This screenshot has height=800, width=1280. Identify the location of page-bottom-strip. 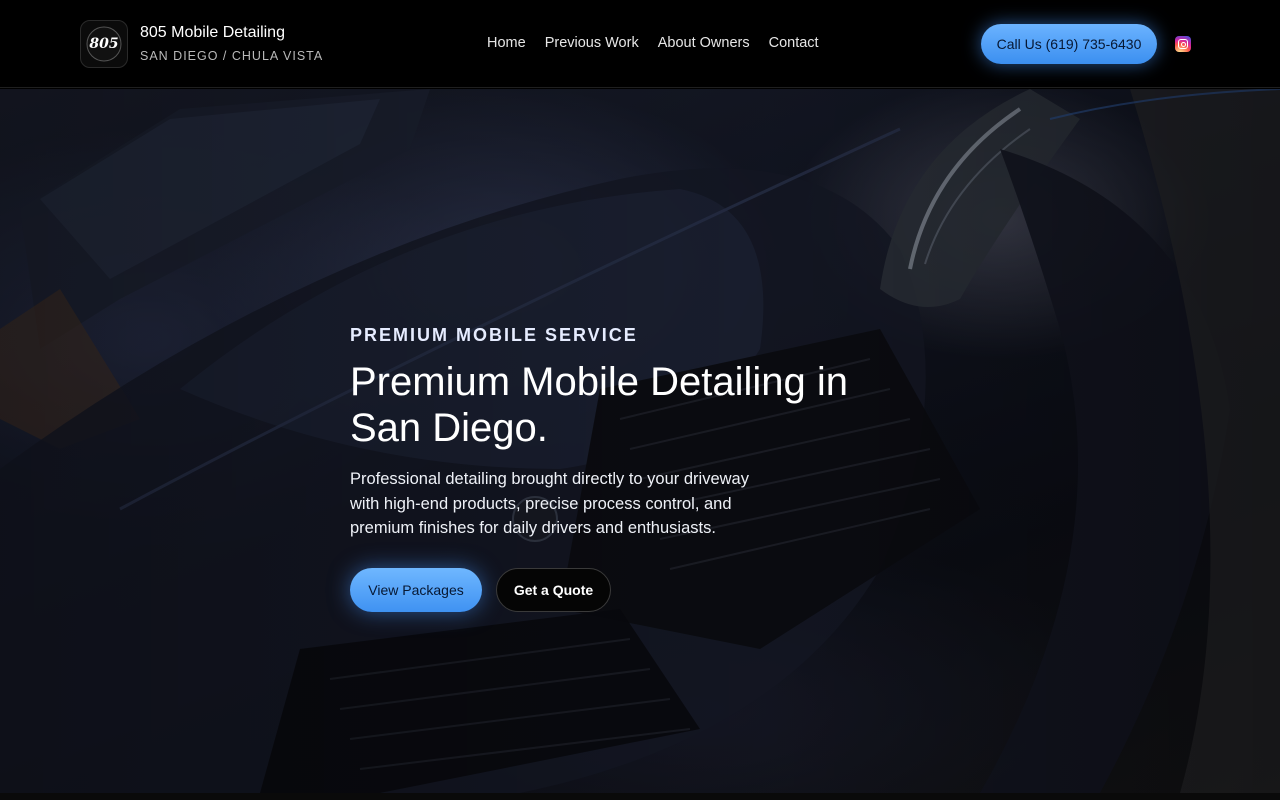
(640, 796).